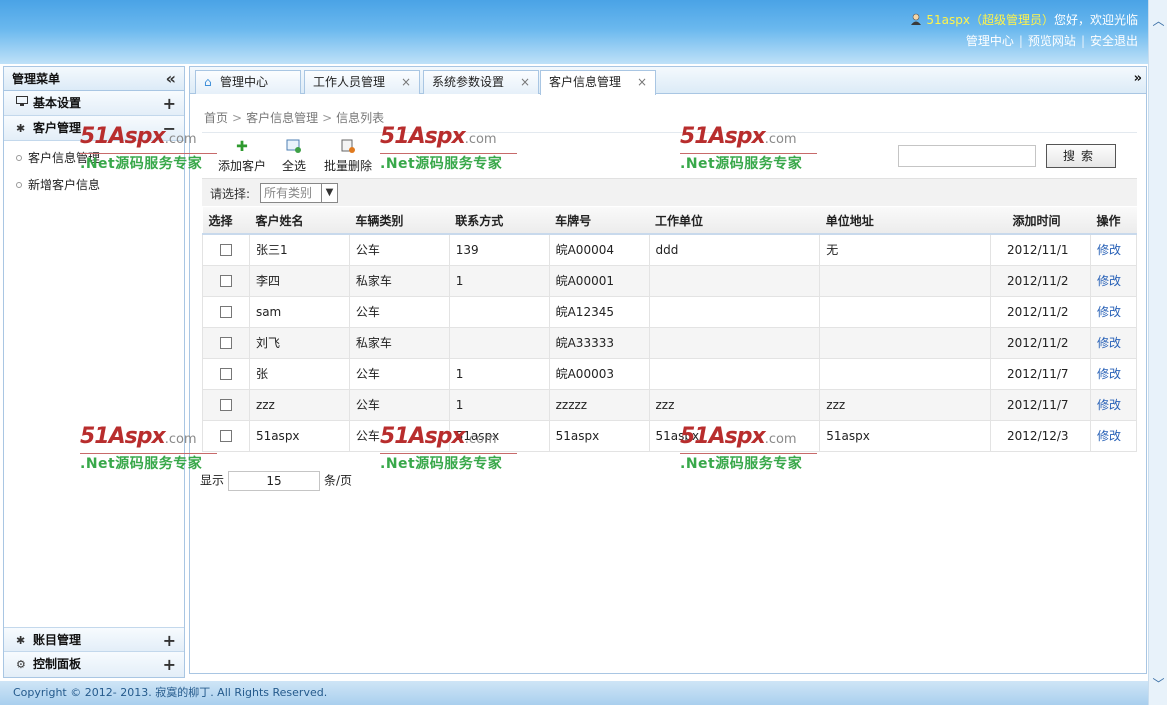 The height and width of the screenshot is (705, 1167). Describe the element at coordinates (94, 79) in the screenshot. I see `sidebar-title: 管理菜单 «` at that location.